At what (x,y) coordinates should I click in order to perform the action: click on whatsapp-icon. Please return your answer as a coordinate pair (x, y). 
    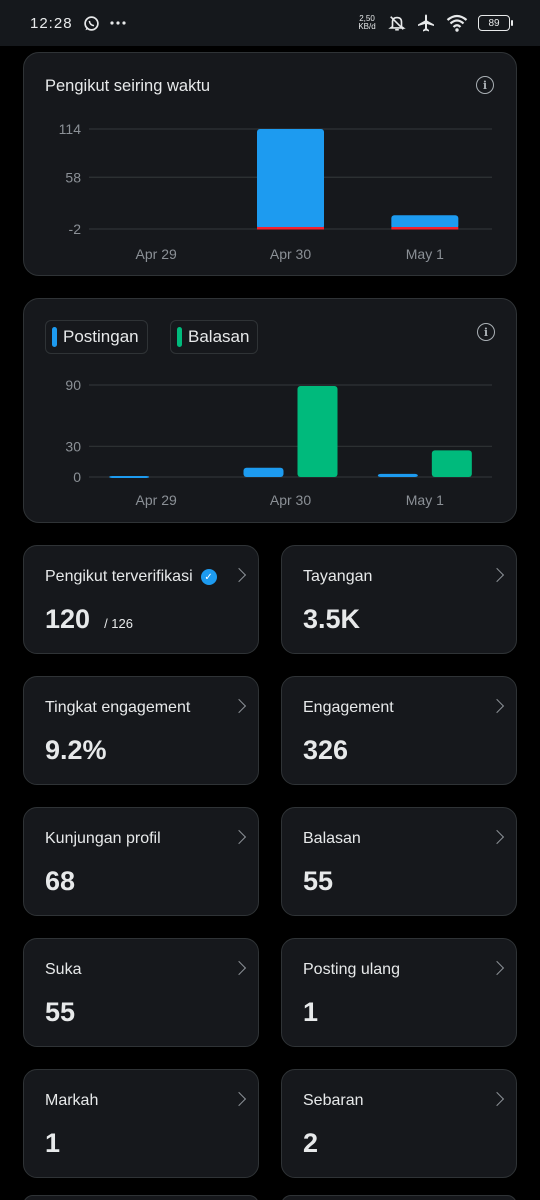
    Looking at the image, I should click on (91, 23).